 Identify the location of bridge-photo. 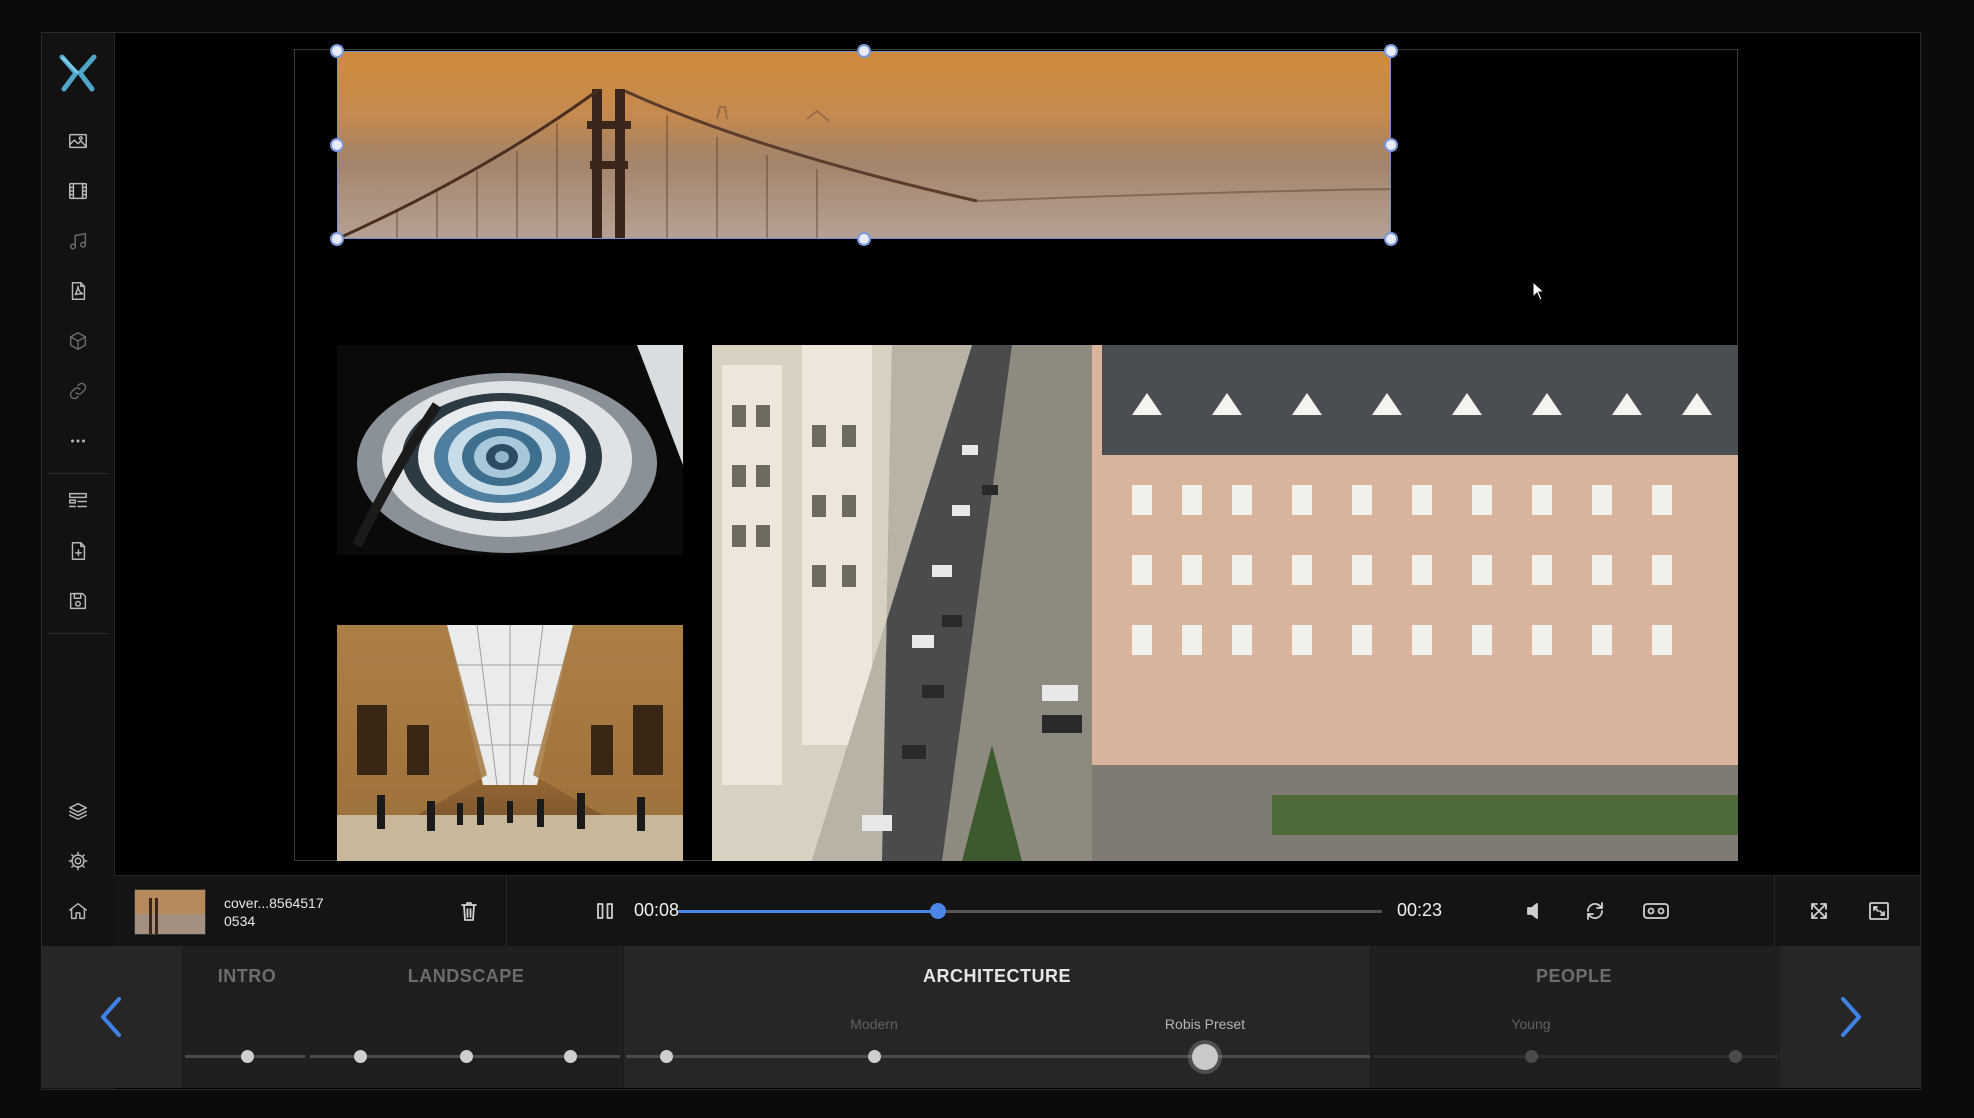
(864, 145).